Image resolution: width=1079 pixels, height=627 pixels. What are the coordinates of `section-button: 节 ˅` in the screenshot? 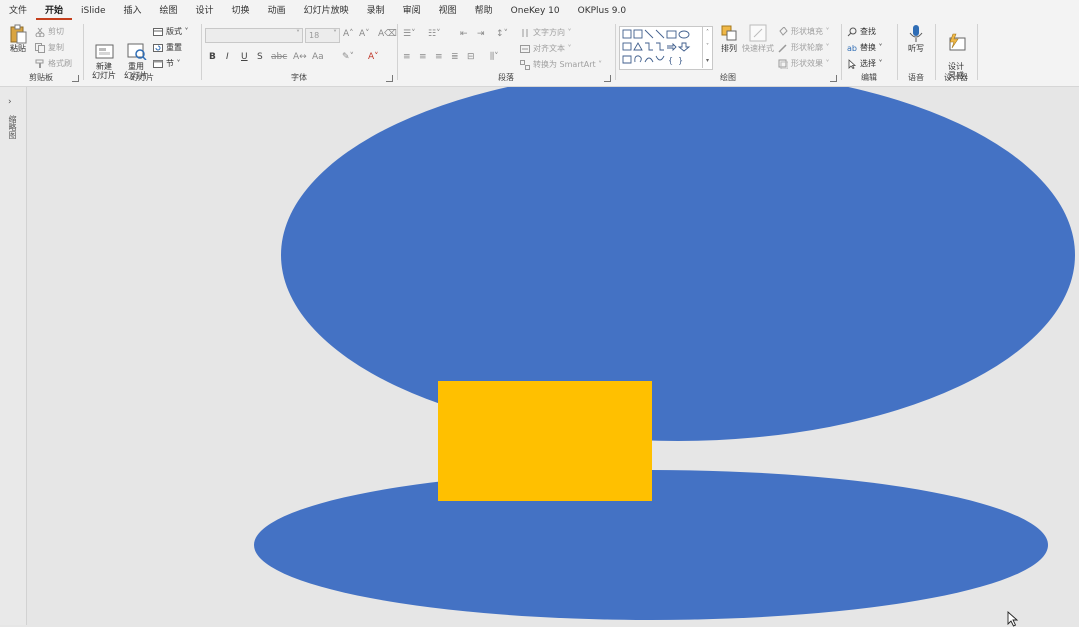 It's located at (167, 63).